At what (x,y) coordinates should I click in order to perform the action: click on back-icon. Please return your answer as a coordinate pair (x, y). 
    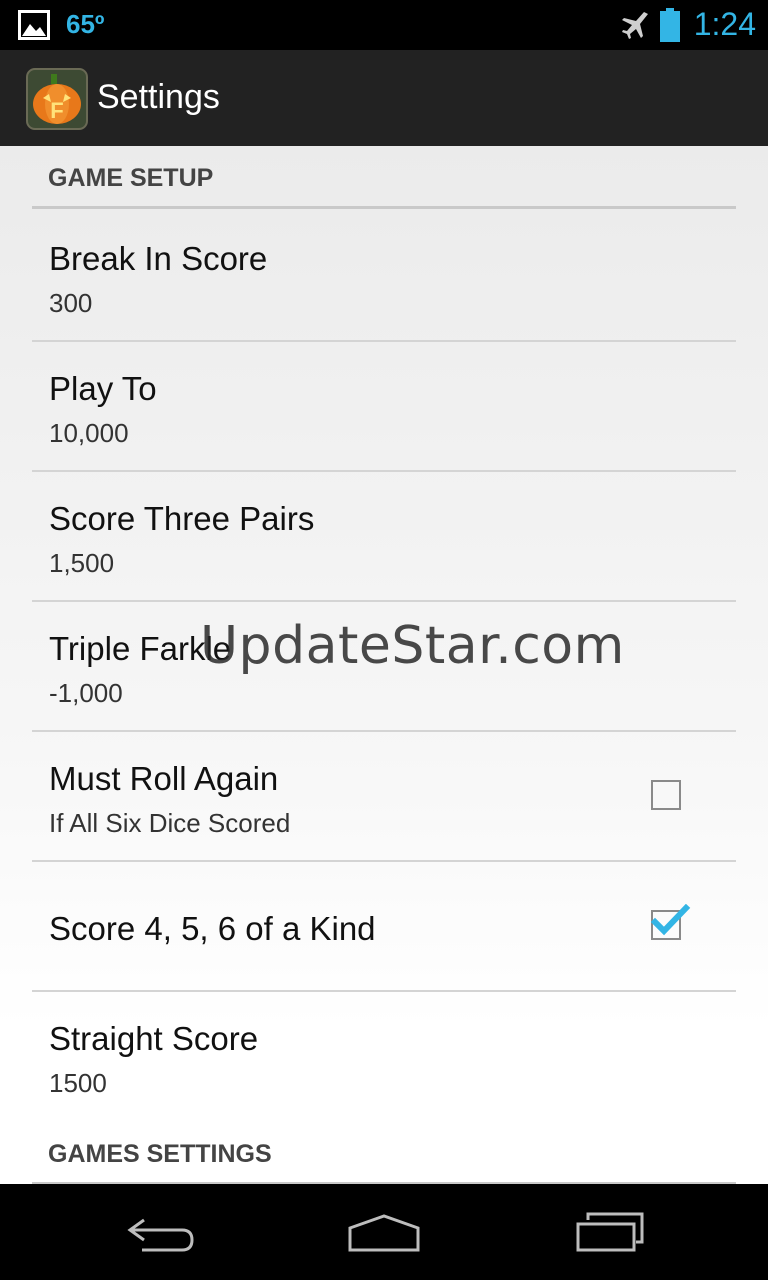
    Looking at the image, I should click on (160, 1234).